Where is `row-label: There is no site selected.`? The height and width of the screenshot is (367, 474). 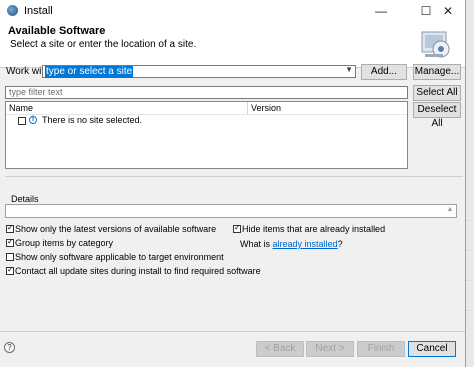
row-label: There is no site selected. is located at coordinates (92, 120).